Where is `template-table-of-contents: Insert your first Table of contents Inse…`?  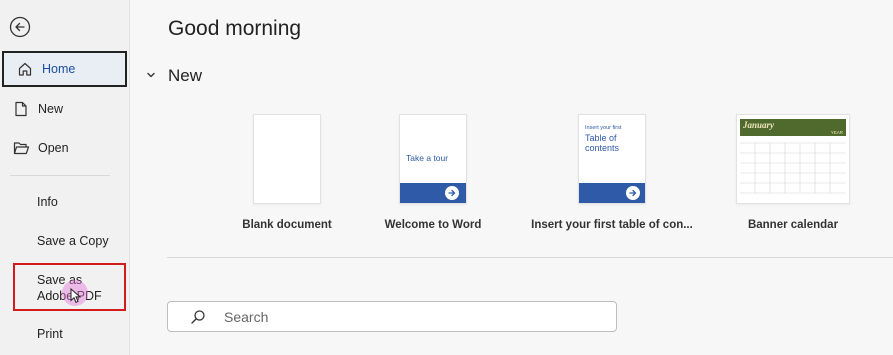 template-table-of-contents: Insert your first Table of contents Inse… is located at coordinates (612, 172).